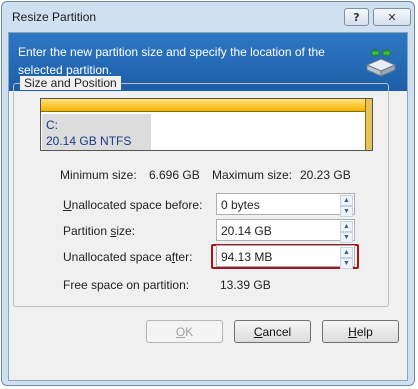 Image resolution: width=418 pixels, height=389 pixels. I want to click on partition-size-handle, so click(206, 105).